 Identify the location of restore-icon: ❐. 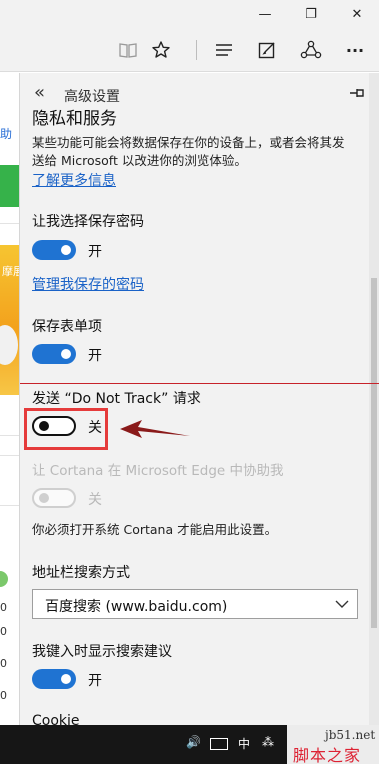
(311, 14).